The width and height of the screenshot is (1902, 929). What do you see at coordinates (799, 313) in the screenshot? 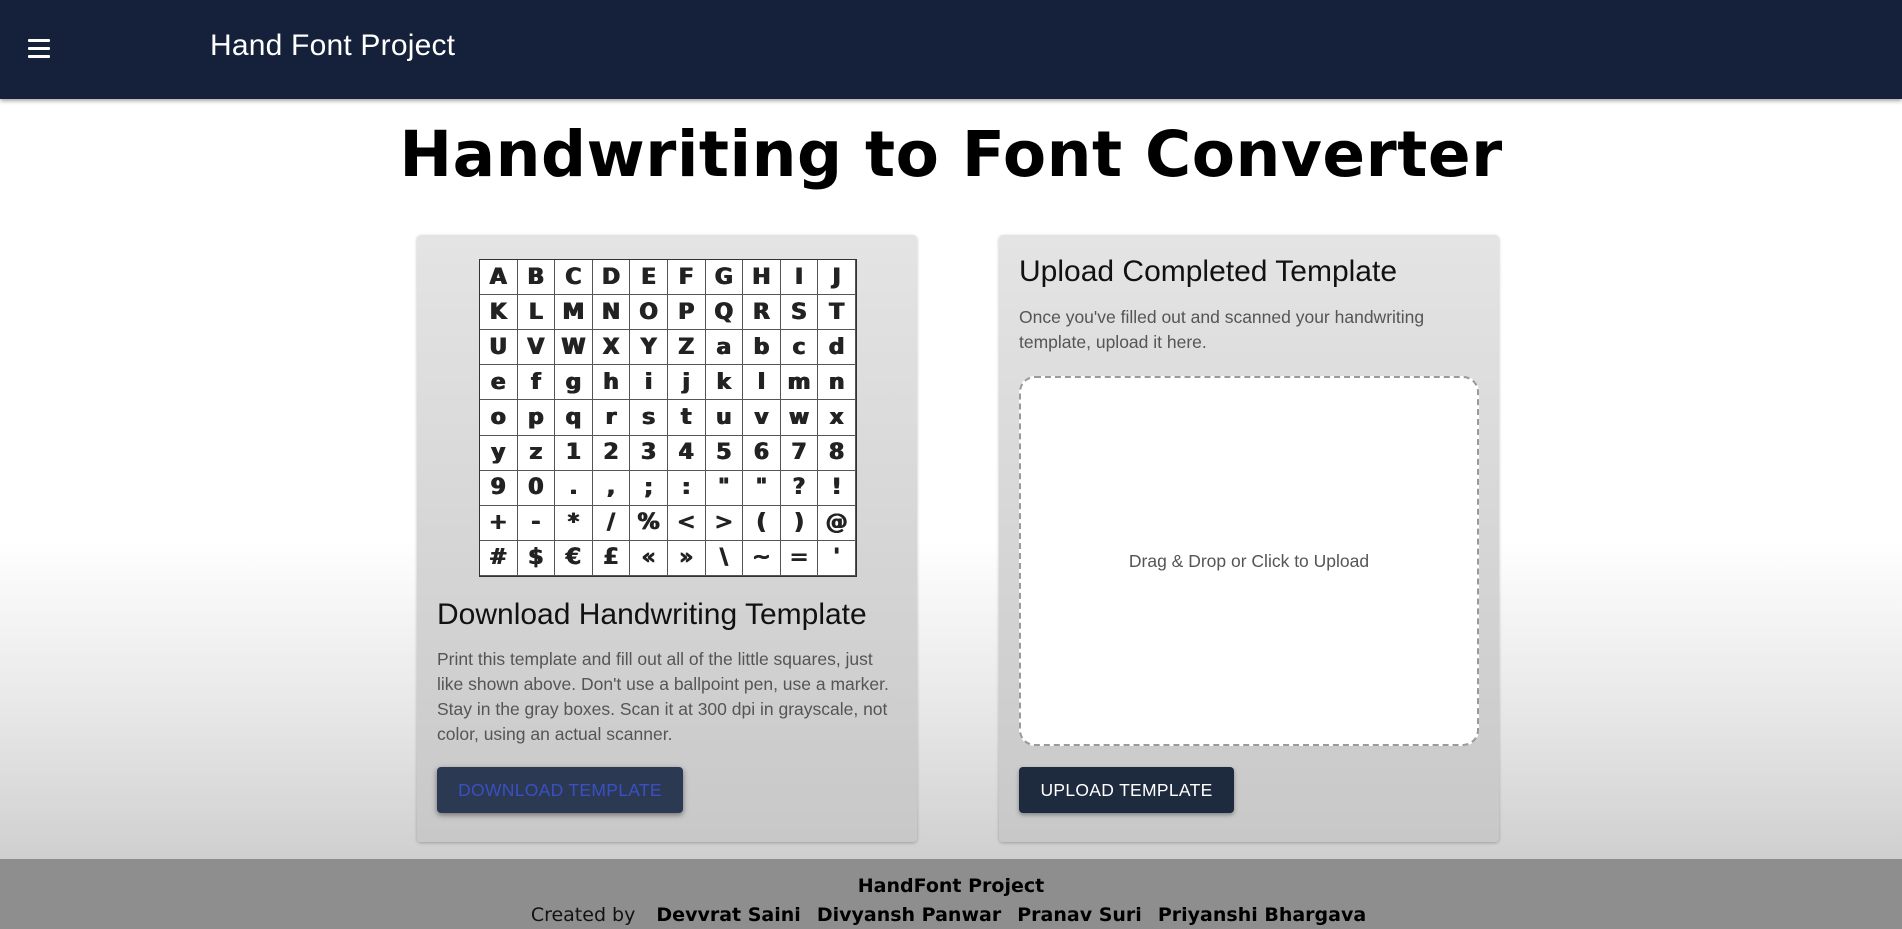
I see `template-cell: S` at bounding box center [799, 313].